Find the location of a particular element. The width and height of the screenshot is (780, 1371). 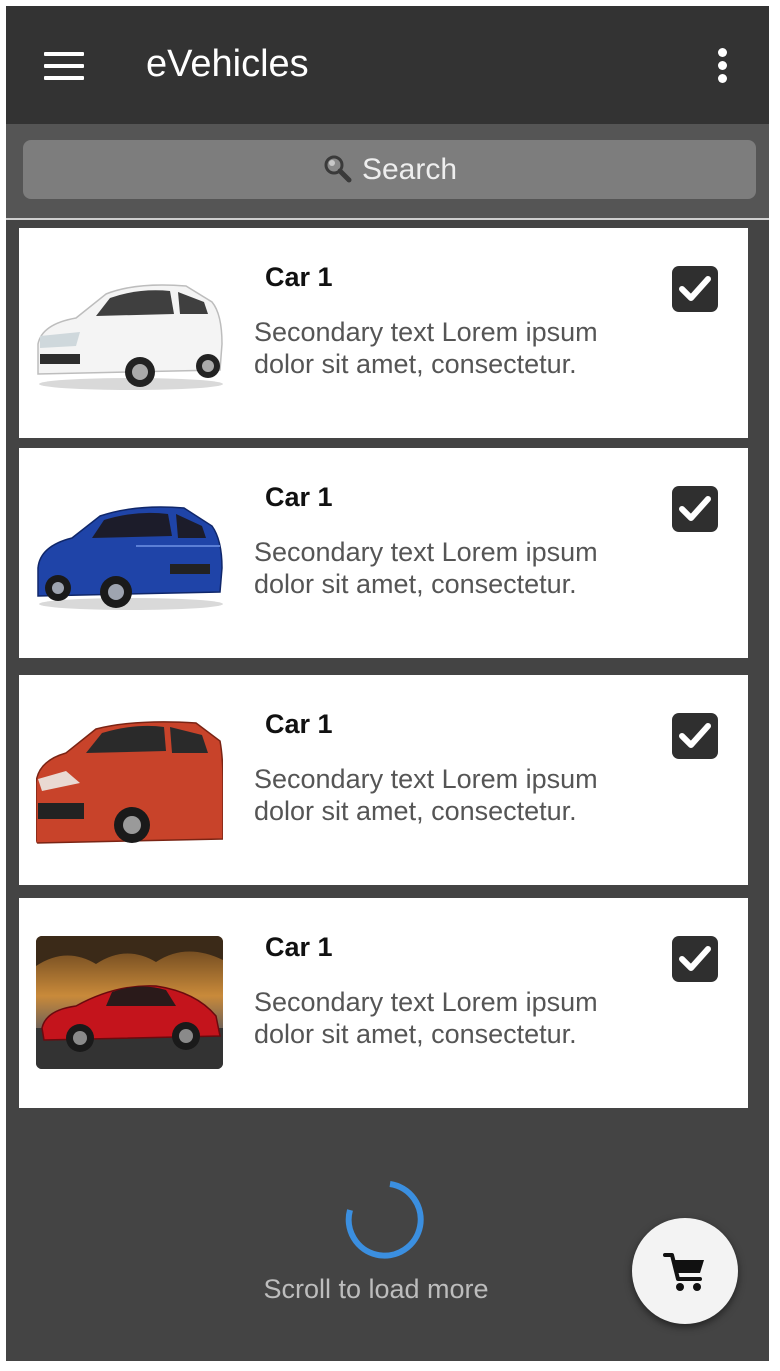

more-vertical-icon is located at coordinates (722, 66).